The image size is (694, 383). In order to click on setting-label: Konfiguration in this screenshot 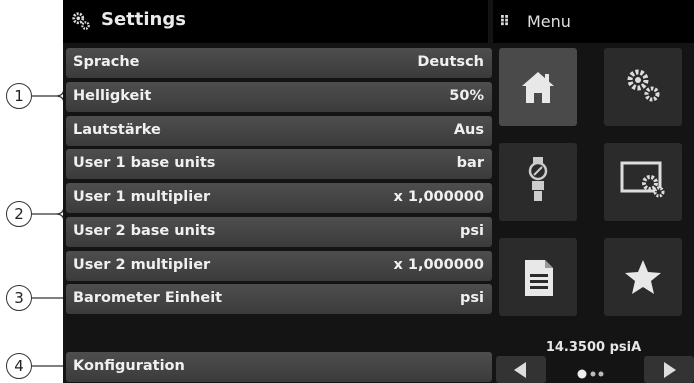, I will do `click(129, 366)`.